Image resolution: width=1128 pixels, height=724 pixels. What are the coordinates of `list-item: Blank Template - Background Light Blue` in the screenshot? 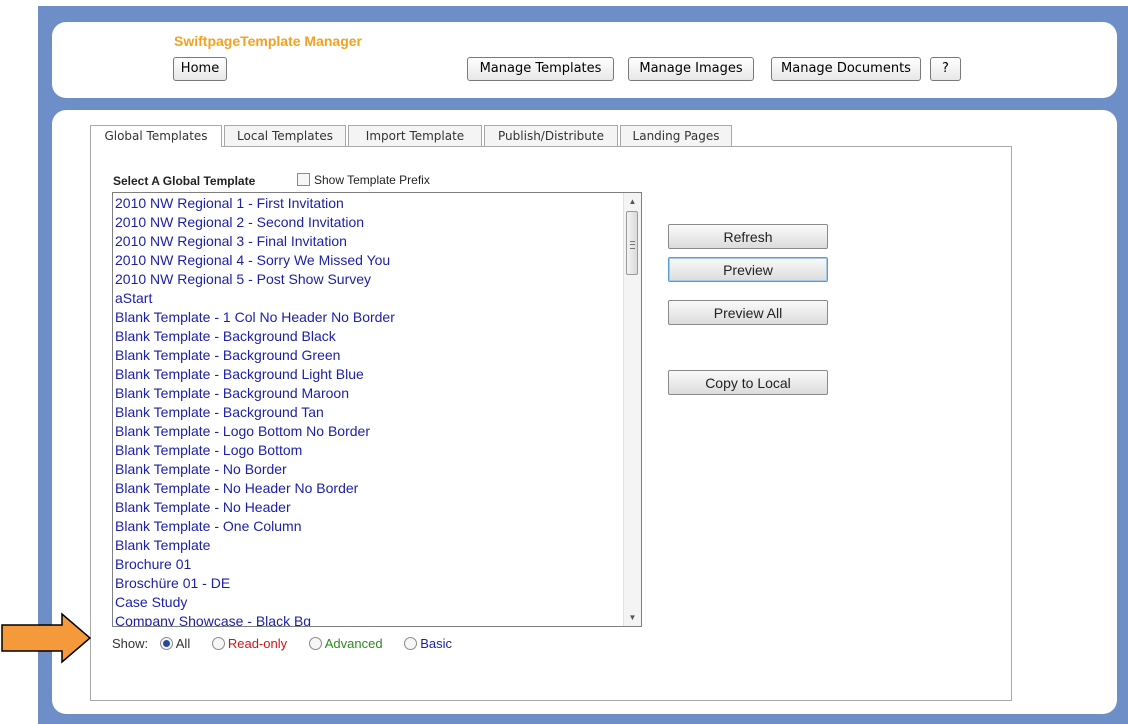 It's located at (255, 374).